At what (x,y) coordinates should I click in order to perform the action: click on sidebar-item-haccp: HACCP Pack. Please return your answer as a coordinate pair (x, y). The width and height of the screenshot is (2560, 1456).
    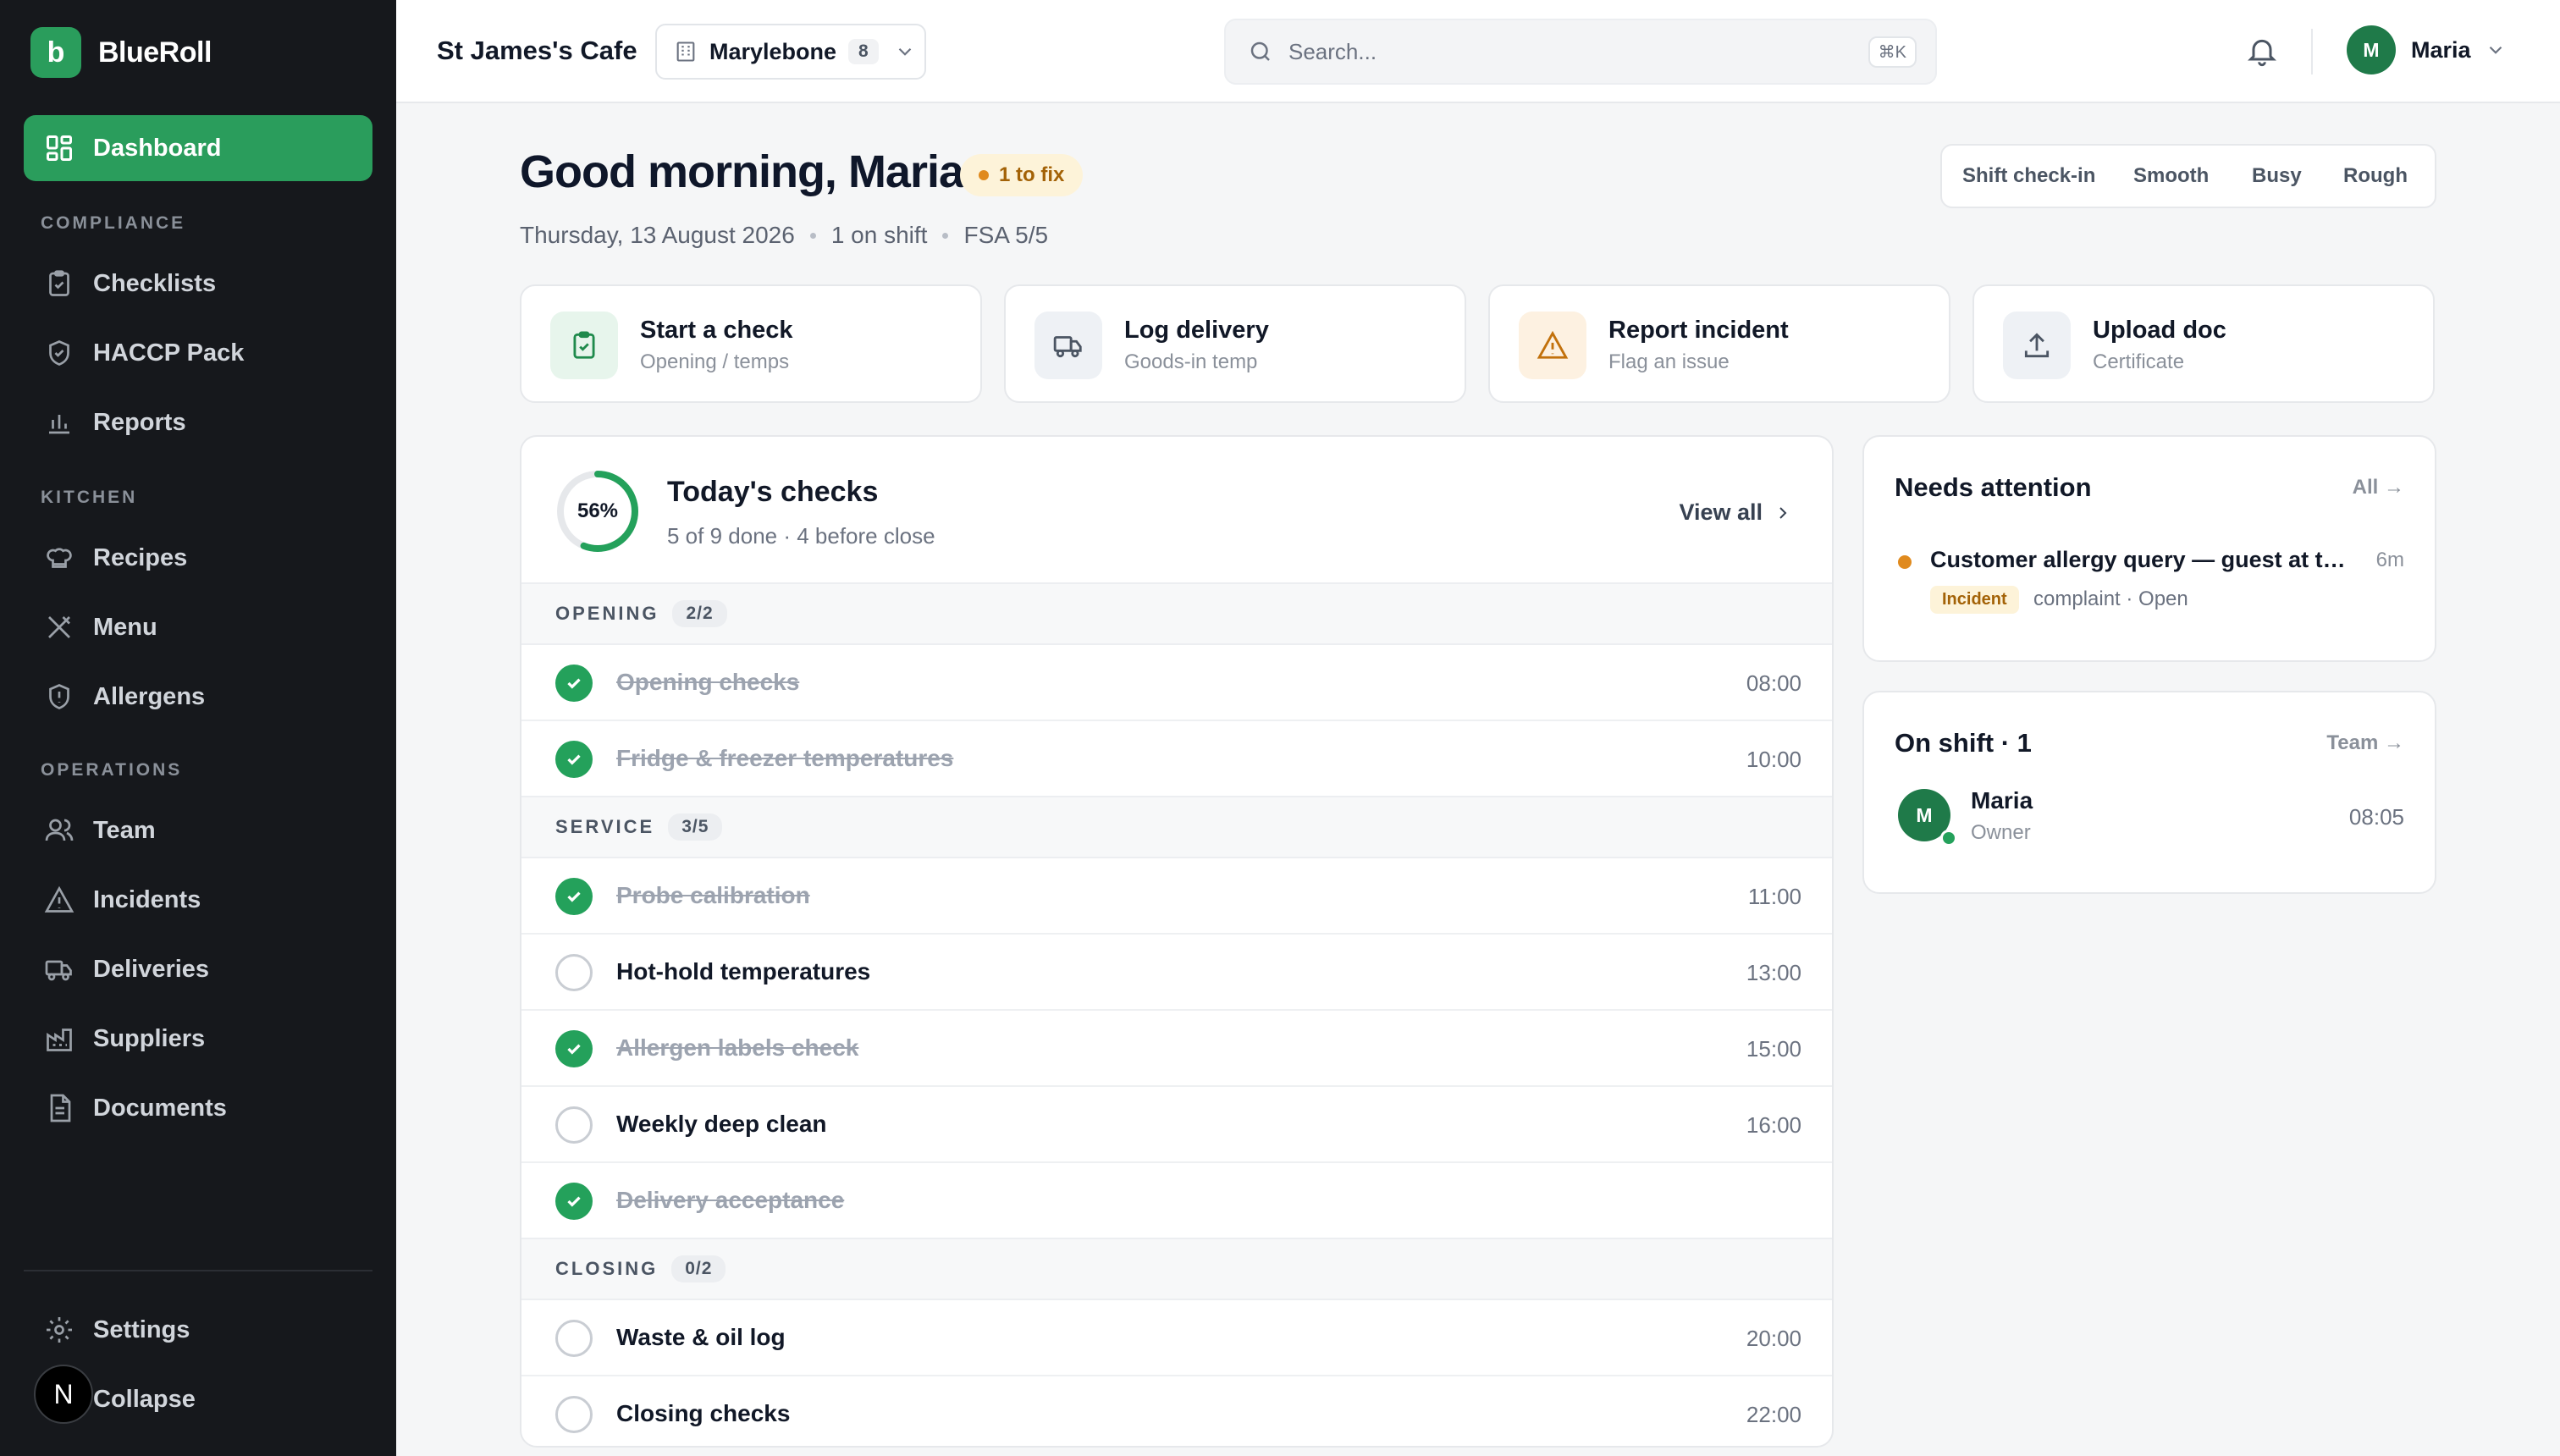
    Looking at the image, I should click on (198, 353).